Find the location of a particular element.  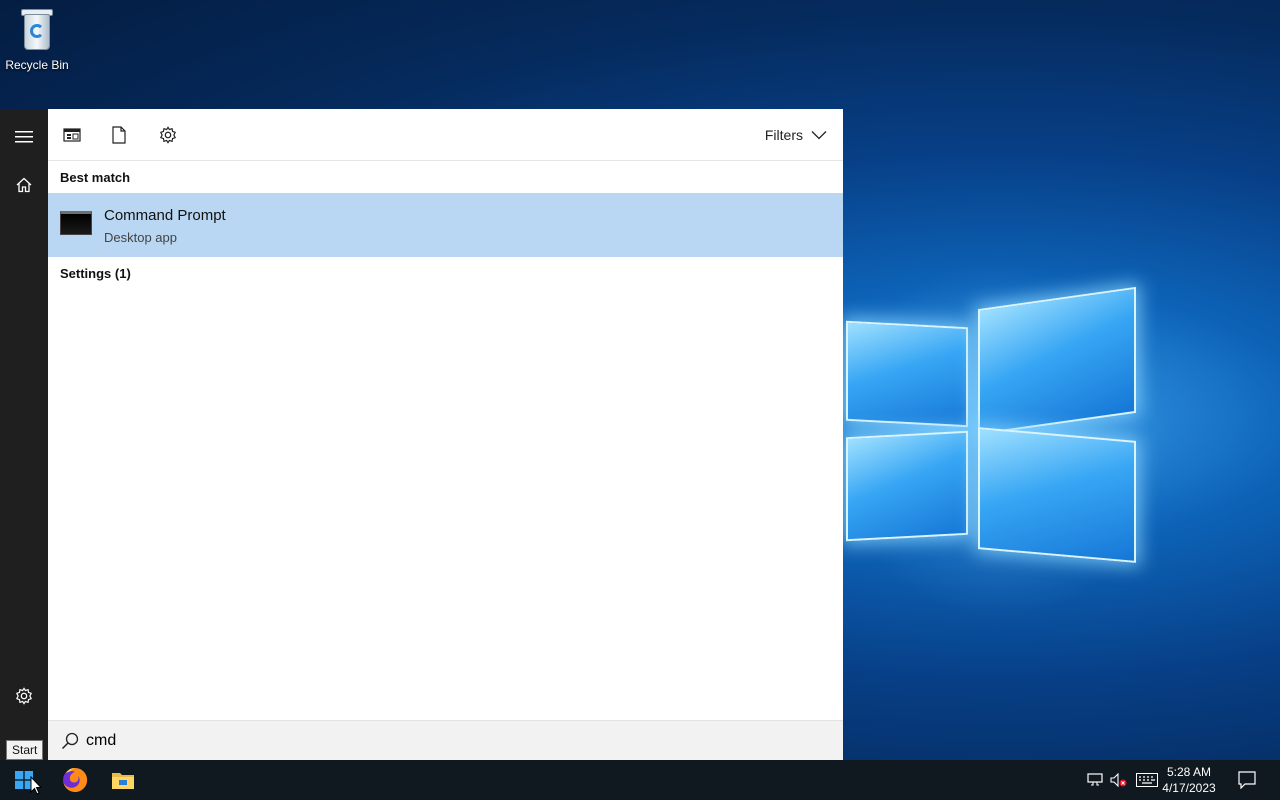

hamburger-icon is located at coordinates (24, 137).